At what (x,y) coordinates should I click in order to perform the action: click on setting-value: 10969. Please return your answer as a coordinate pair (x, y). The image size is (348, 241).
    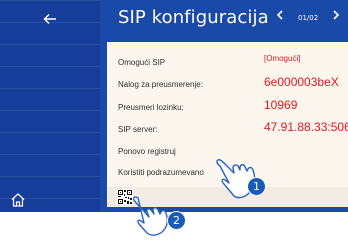
    Looking at the image, I should click on (281, 105).